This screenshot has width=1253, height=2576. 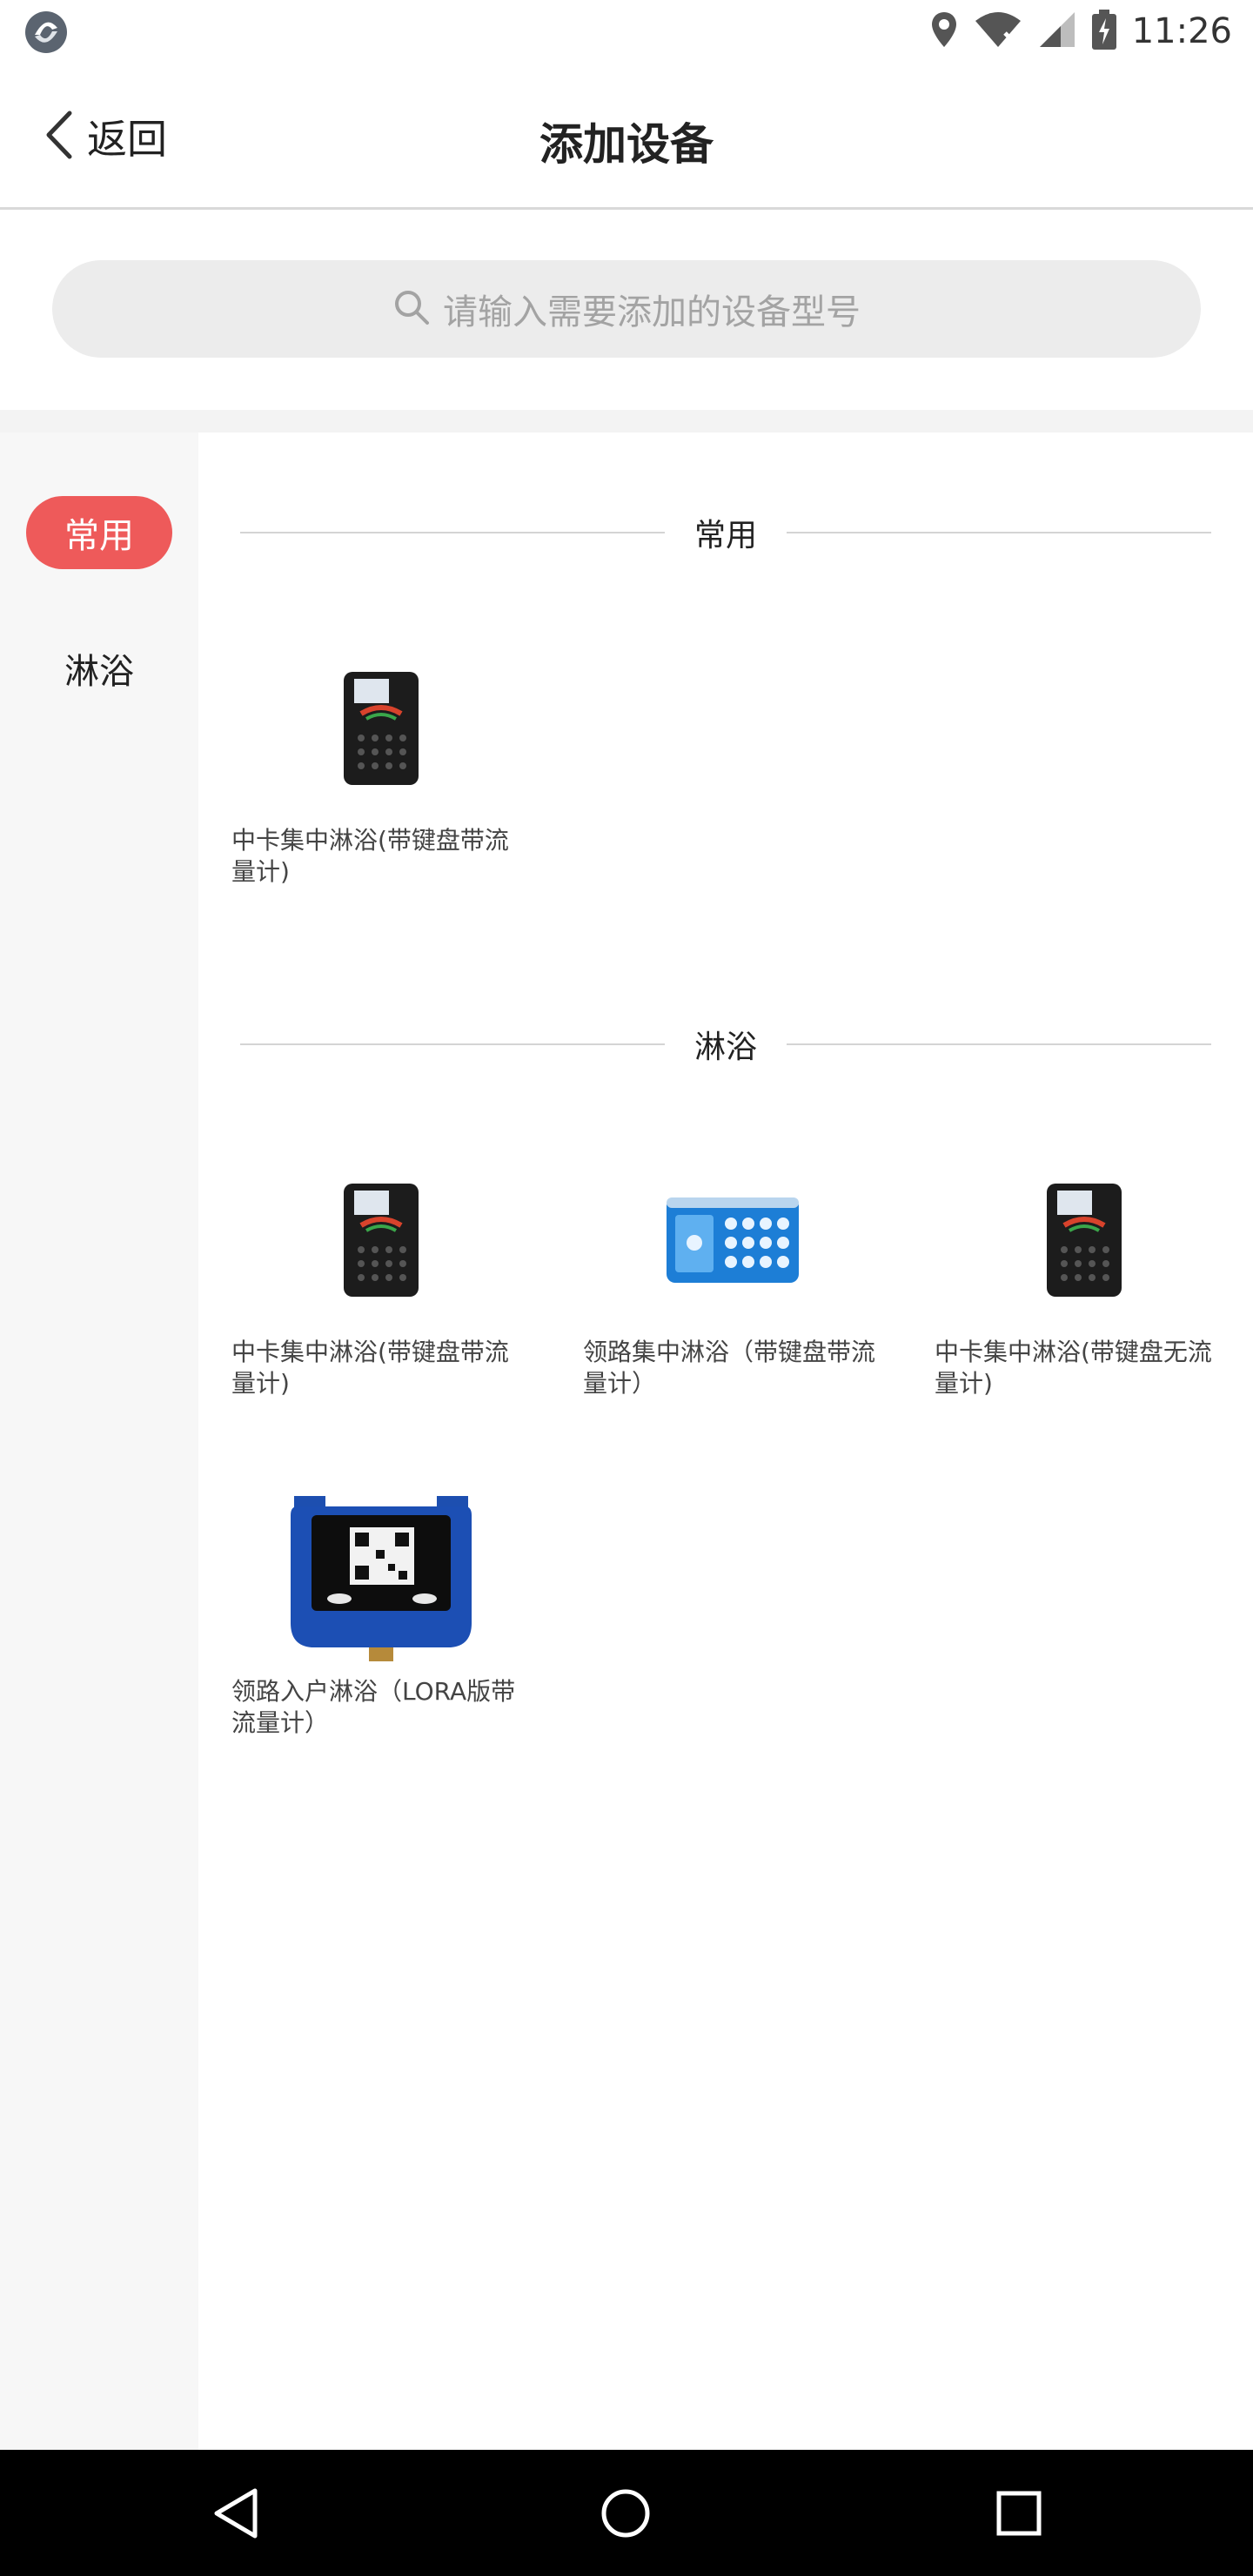 What do you see at coordinates (381, 1580) in the screenshot?
I see `qr-meter-image` at bounding box center [381, 1580].